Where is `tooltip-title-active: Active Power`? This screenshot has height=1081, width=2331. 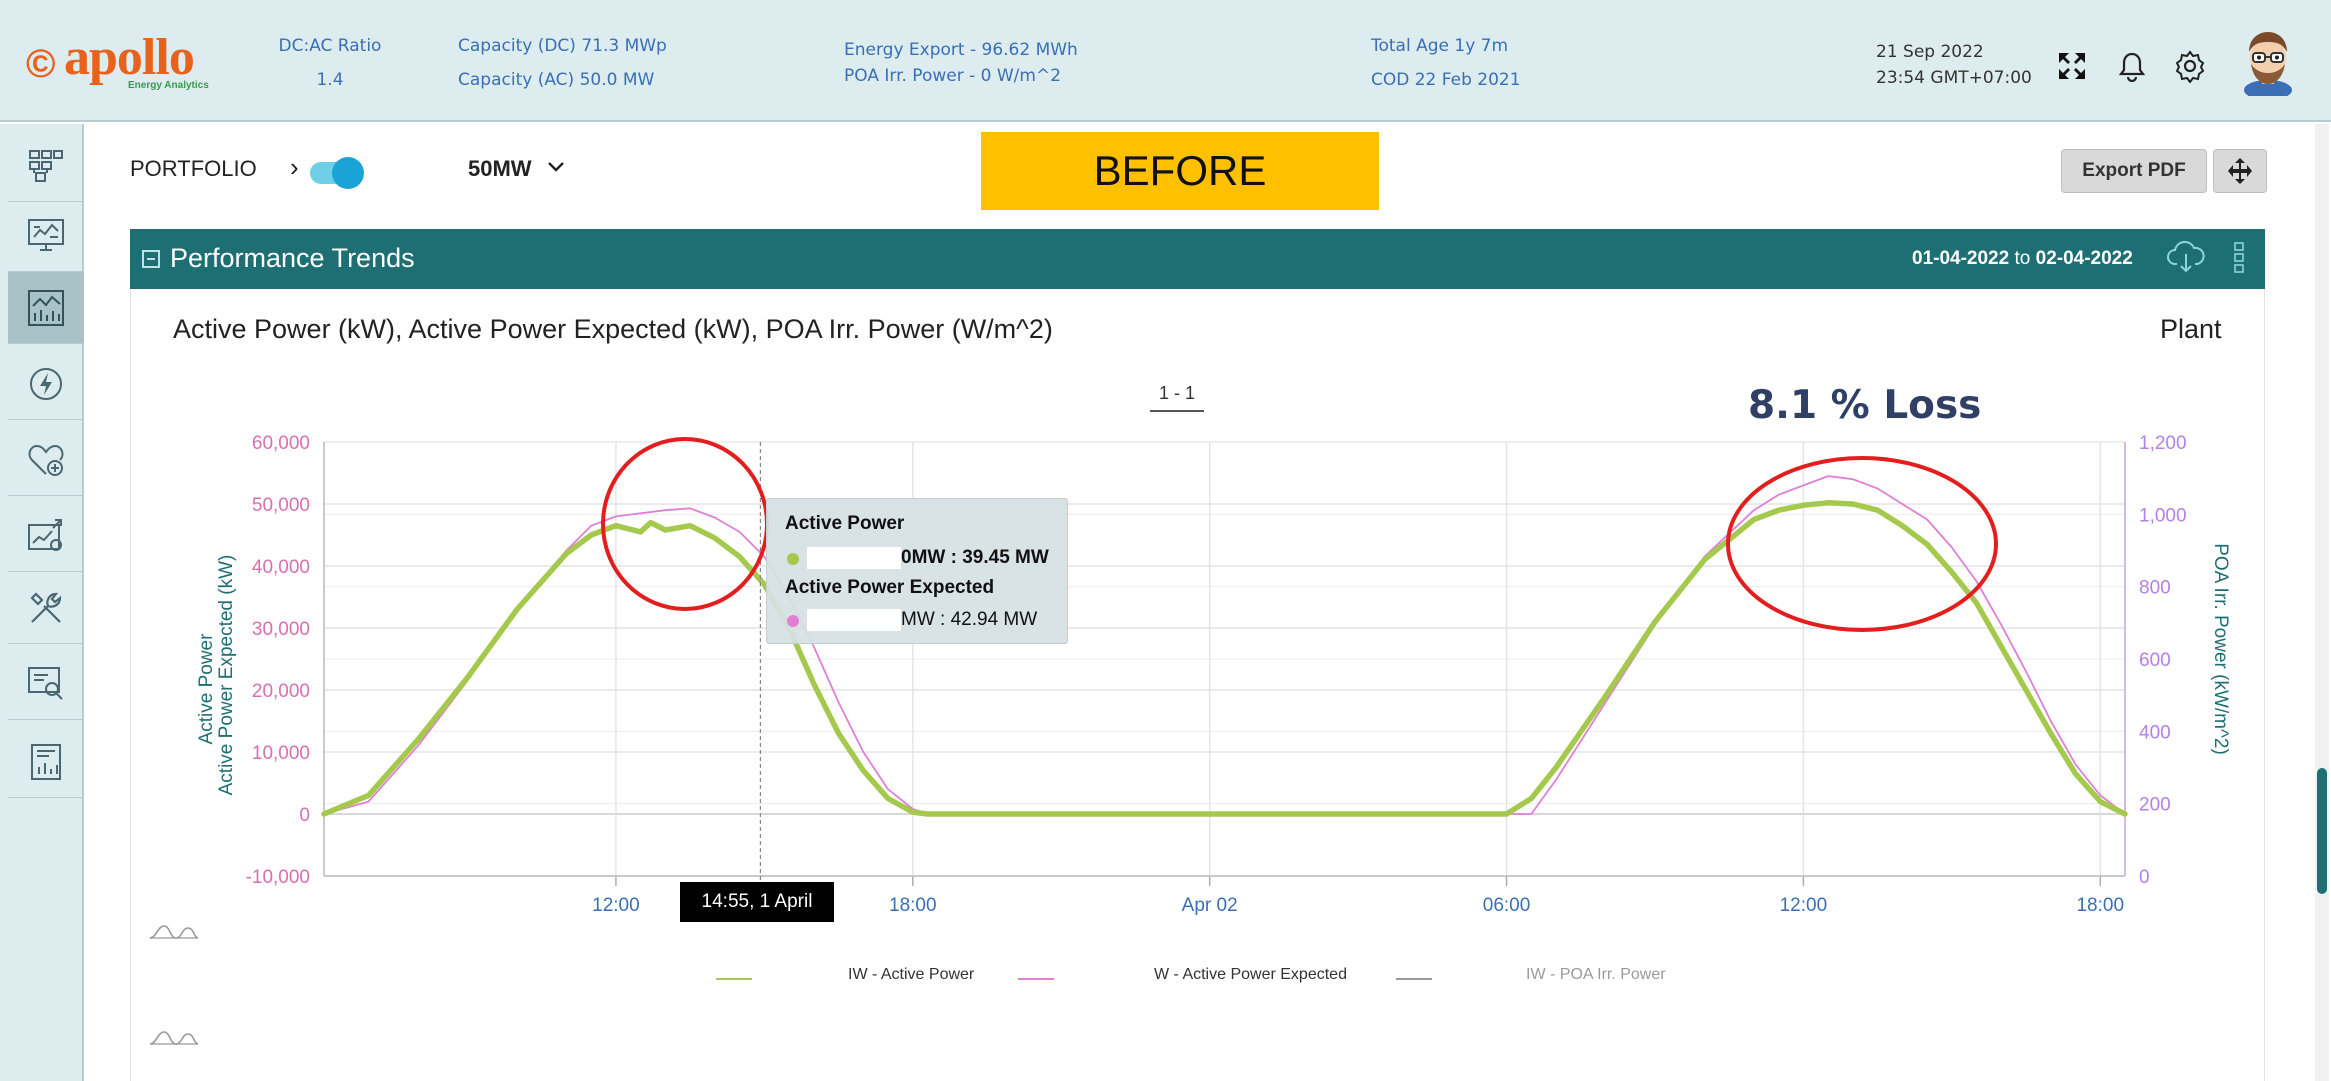 tooltip-title-active: Active Power is located at coordinates (845, 523).